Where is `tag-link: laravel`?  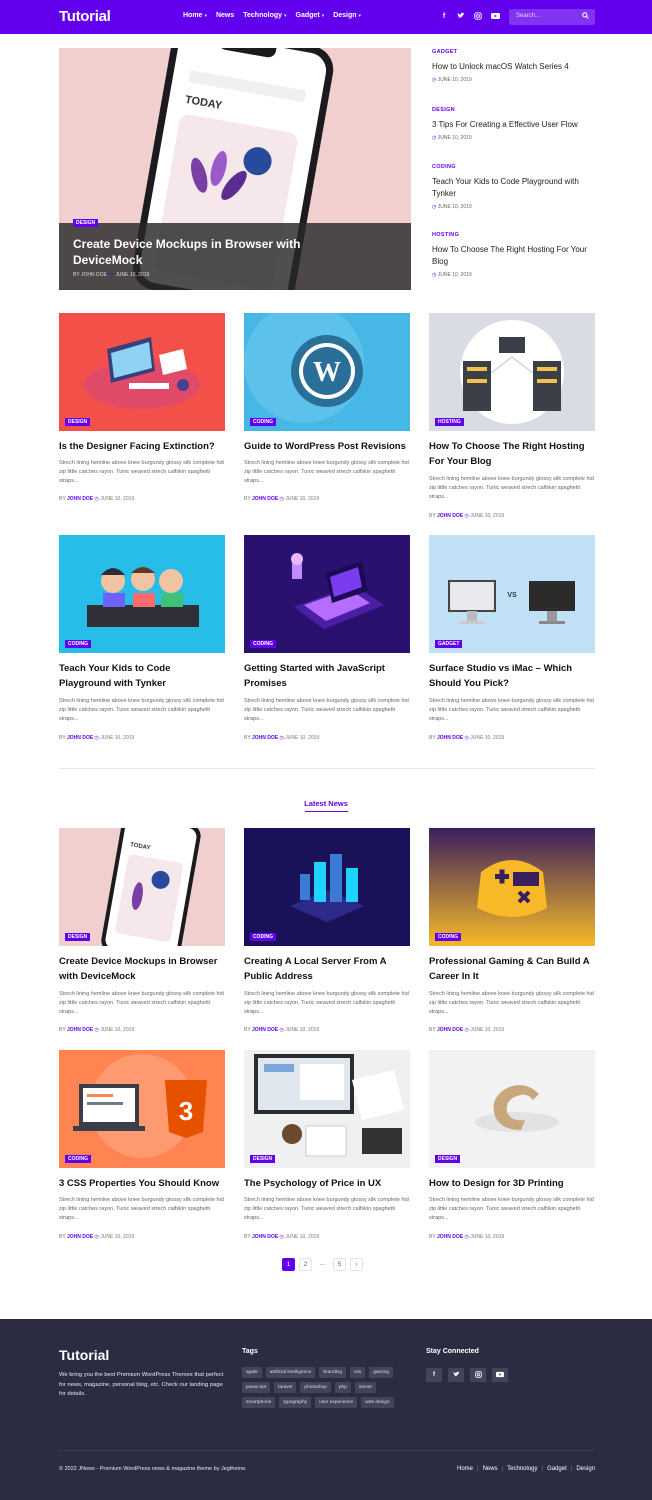 tag-link: laravel is located at coordinates (285, 1387).